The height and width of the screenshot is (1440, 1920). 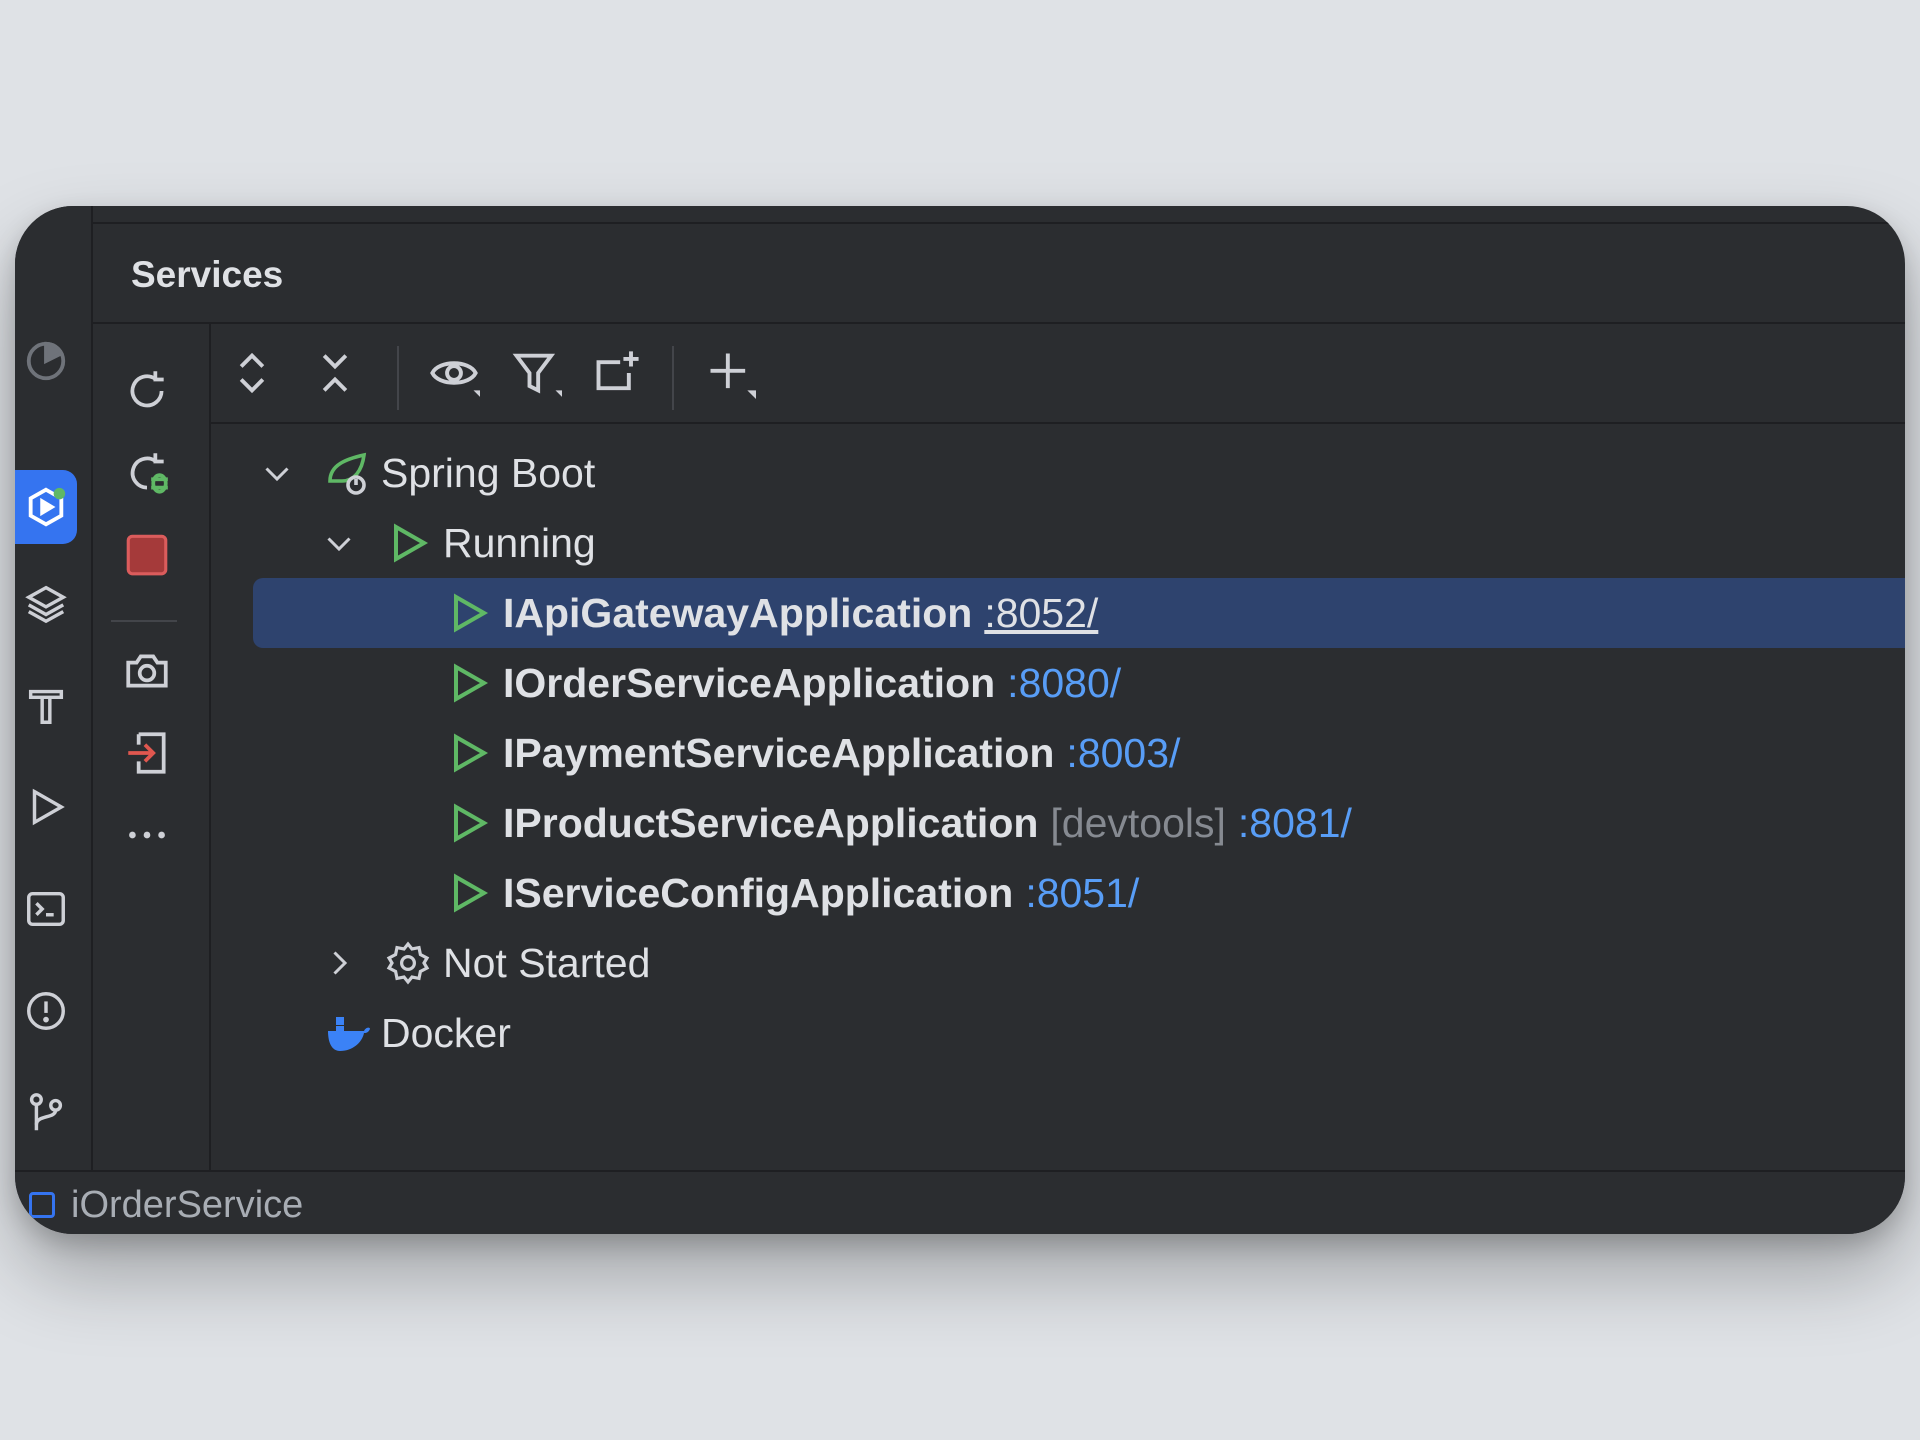 What do you see at coordinates (1295, 823) in the screenshot?
I see `port-link: :8081/` at bounding box center [1295, 823].